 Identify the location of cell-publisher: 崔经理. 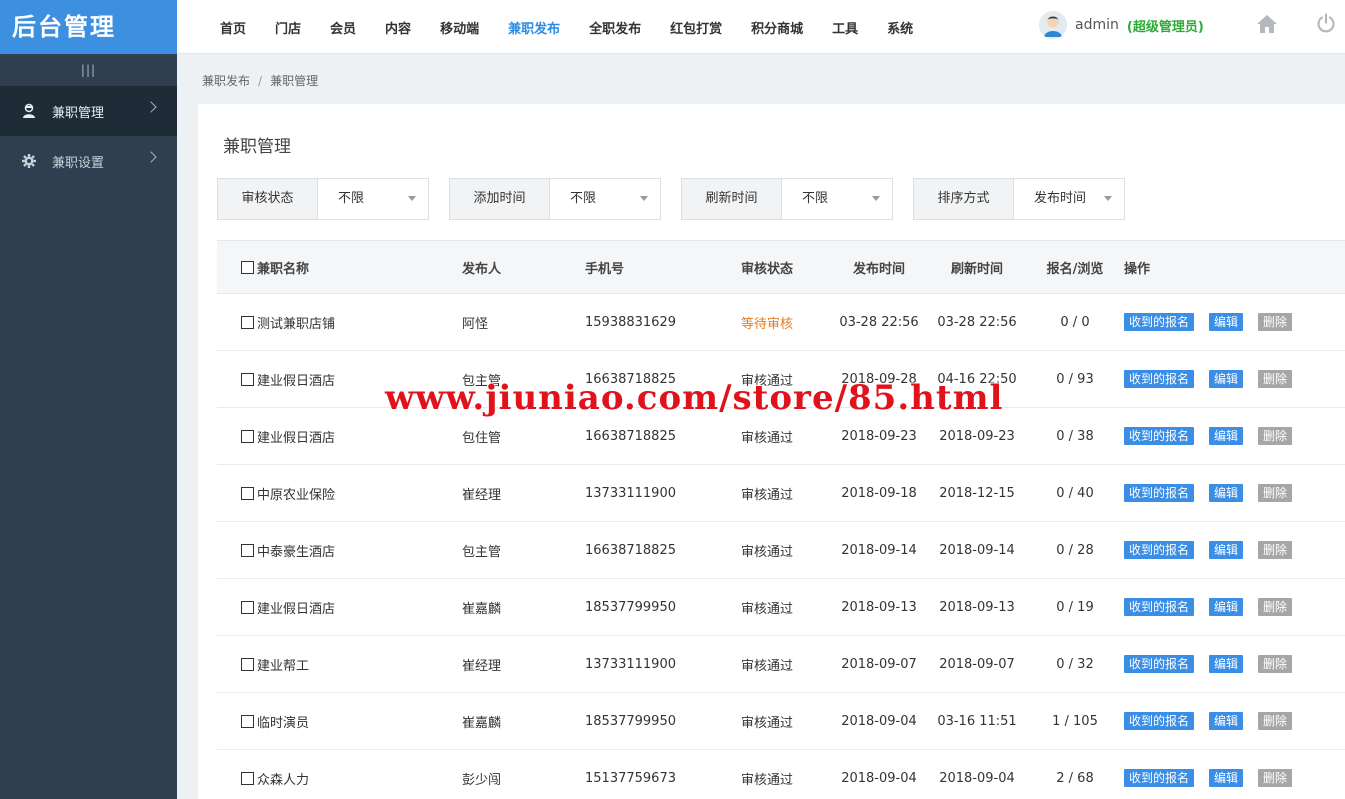
(482, 666).